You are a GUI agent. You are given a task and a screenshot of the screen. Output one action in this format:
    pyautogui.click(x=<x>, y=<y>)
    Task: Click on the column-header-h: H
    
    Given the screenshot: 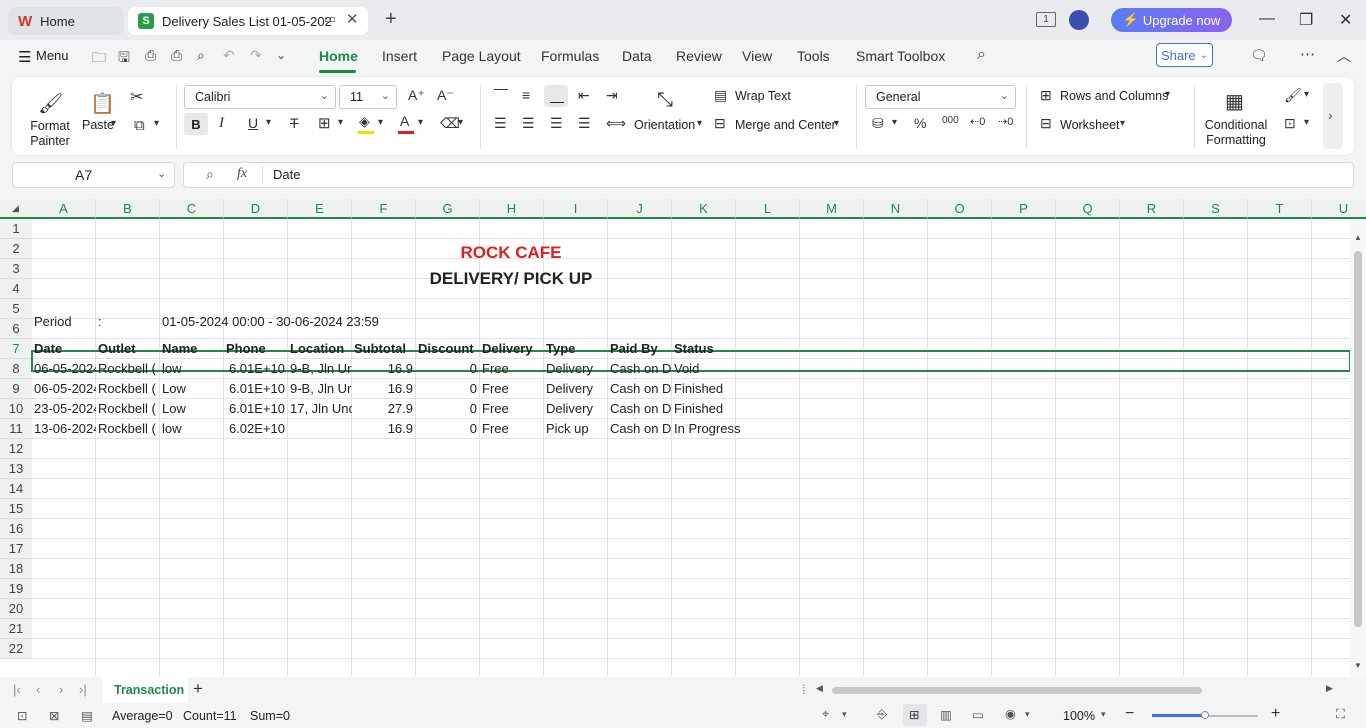 What is the action you would take?
    pyautogui.click(x=512, y=209)
    